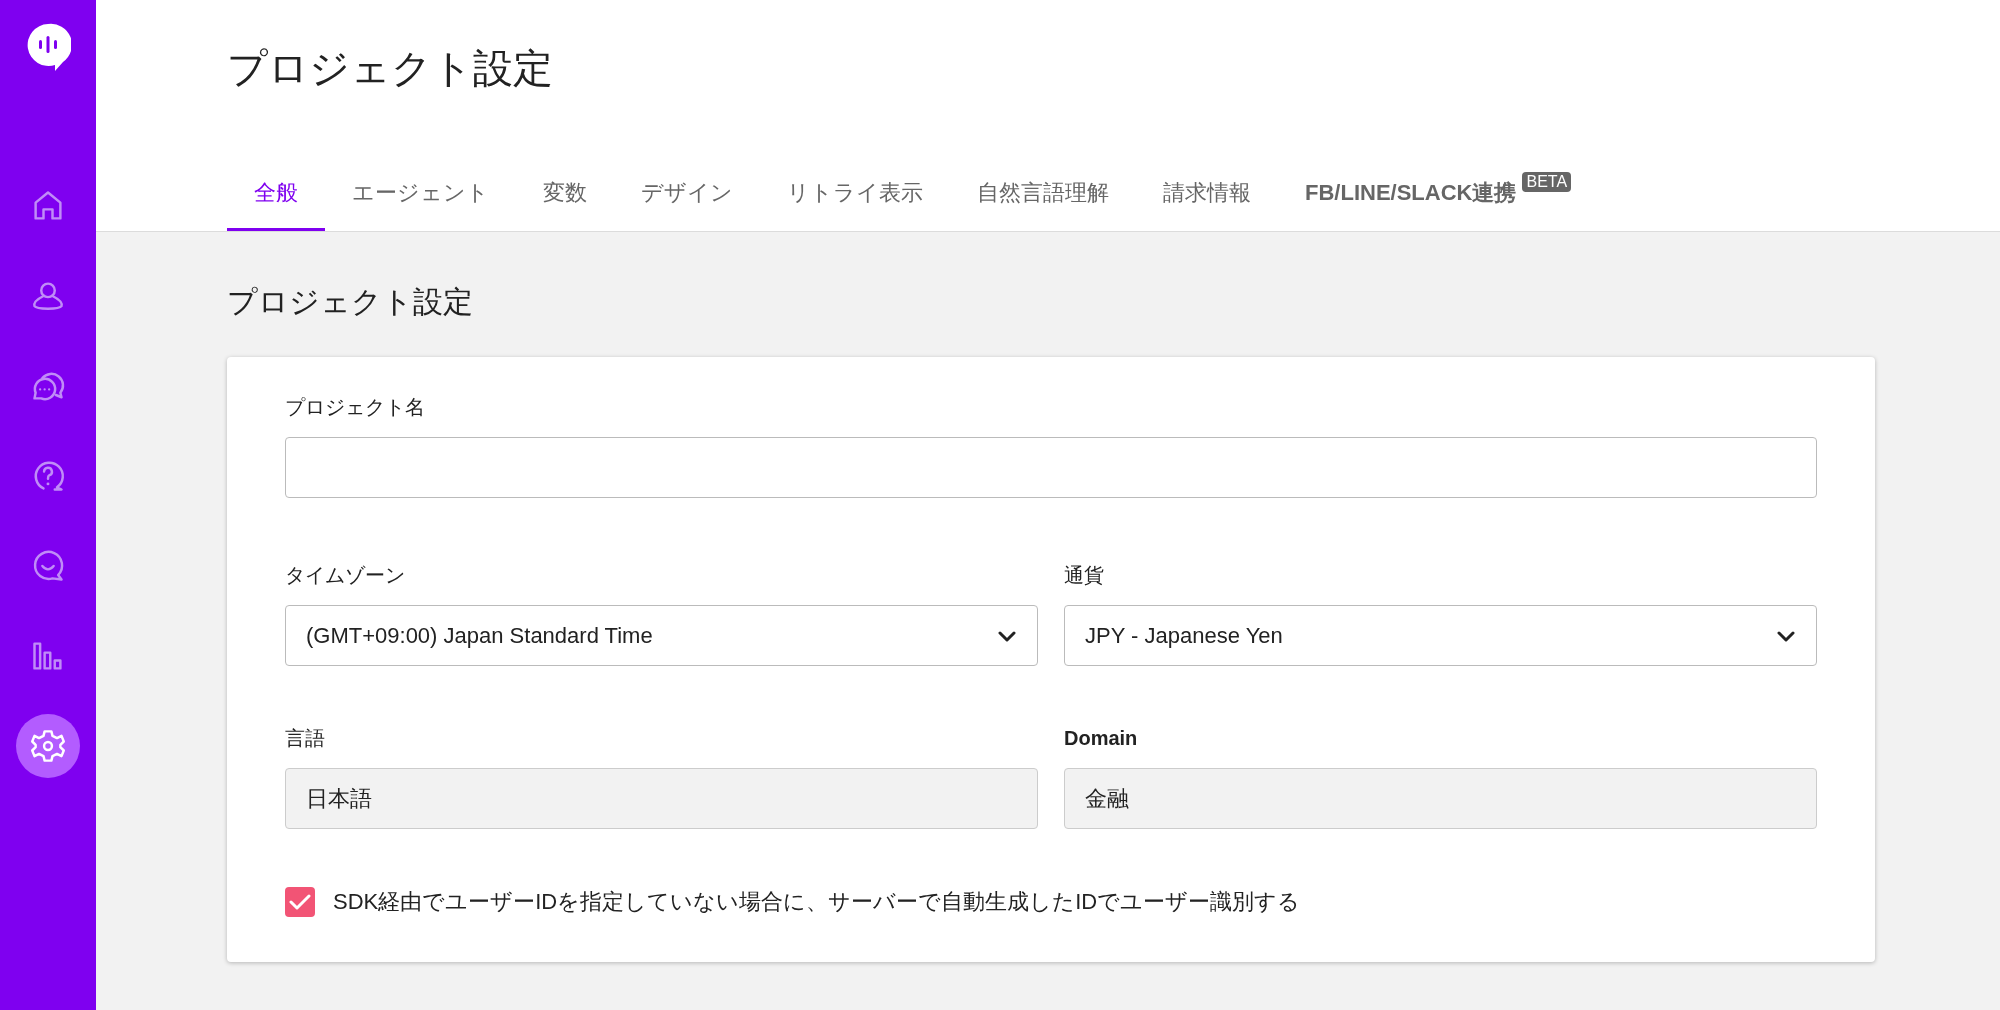 The image size is (2000, 1010). I want to click on tab: リトライ表示, so click(855, 204).